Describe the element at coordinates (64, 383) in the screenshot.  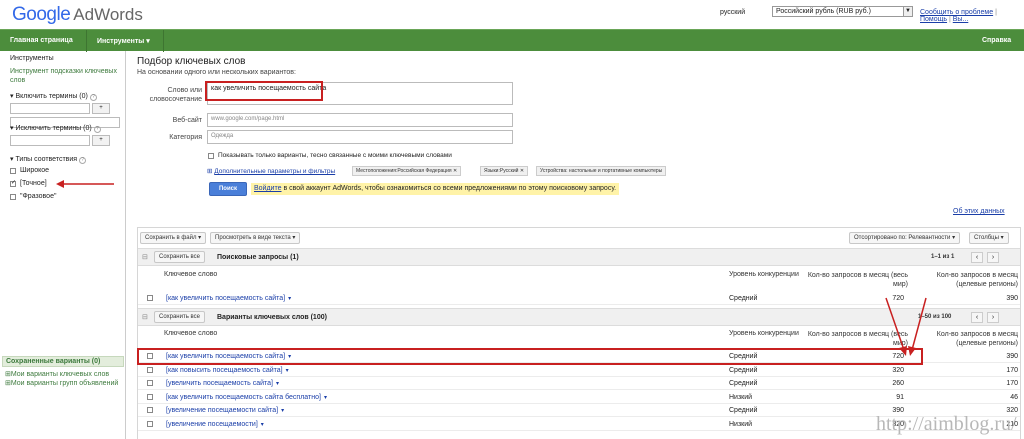
I see `my-groups-item: ⊞Мои варианты групп объявлений` at that location.